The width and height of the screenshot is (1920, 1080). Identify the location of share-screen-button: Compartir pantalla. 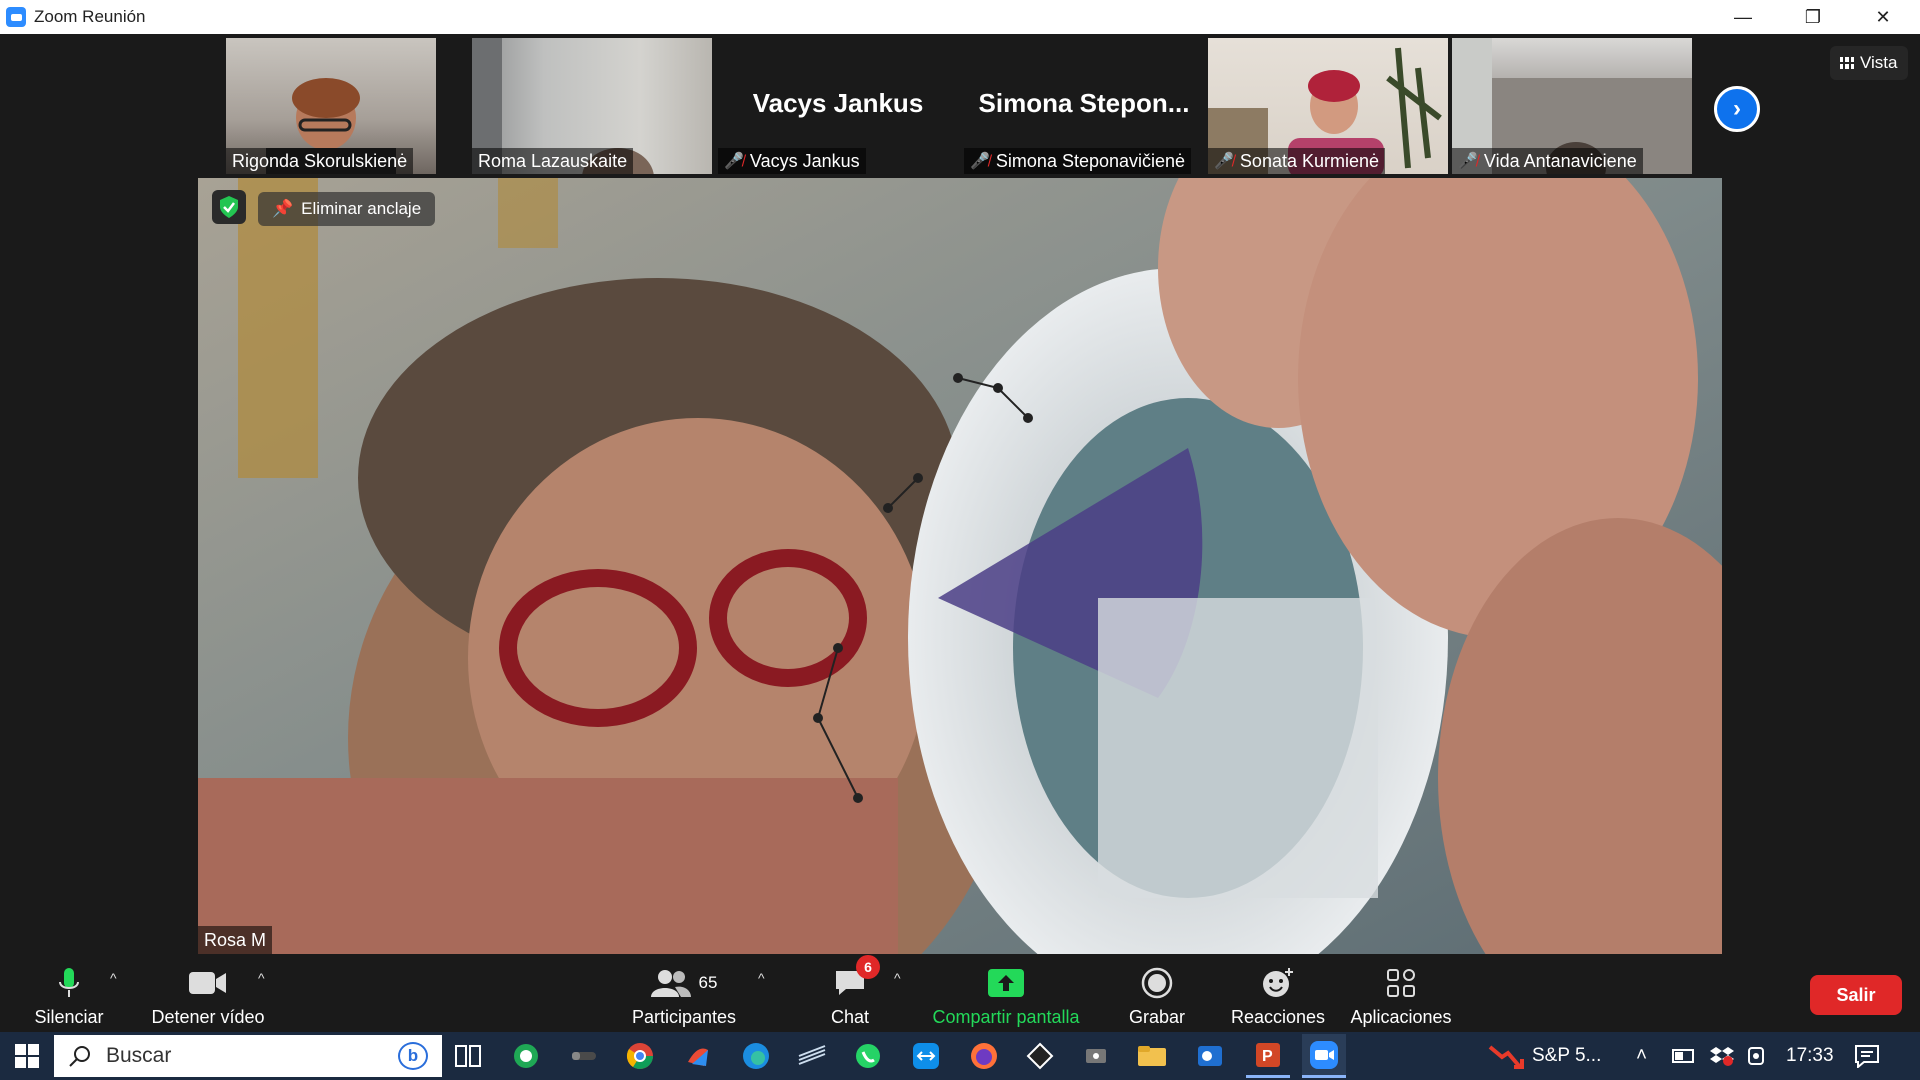
(1006, 995).